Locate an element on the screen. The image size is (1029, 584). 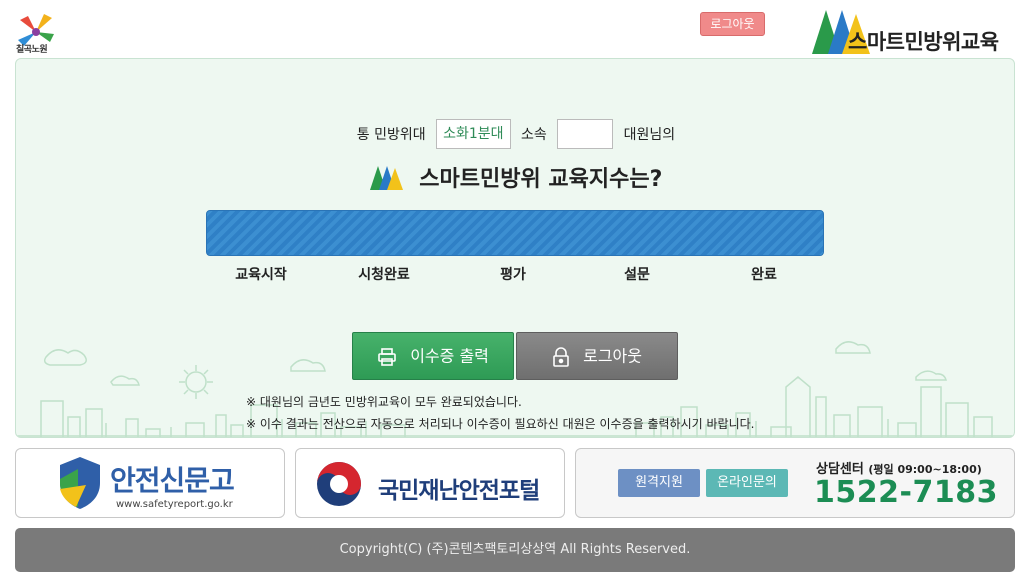
city-logo-text: 칠곡노원 is located at coordinates (32, 50).